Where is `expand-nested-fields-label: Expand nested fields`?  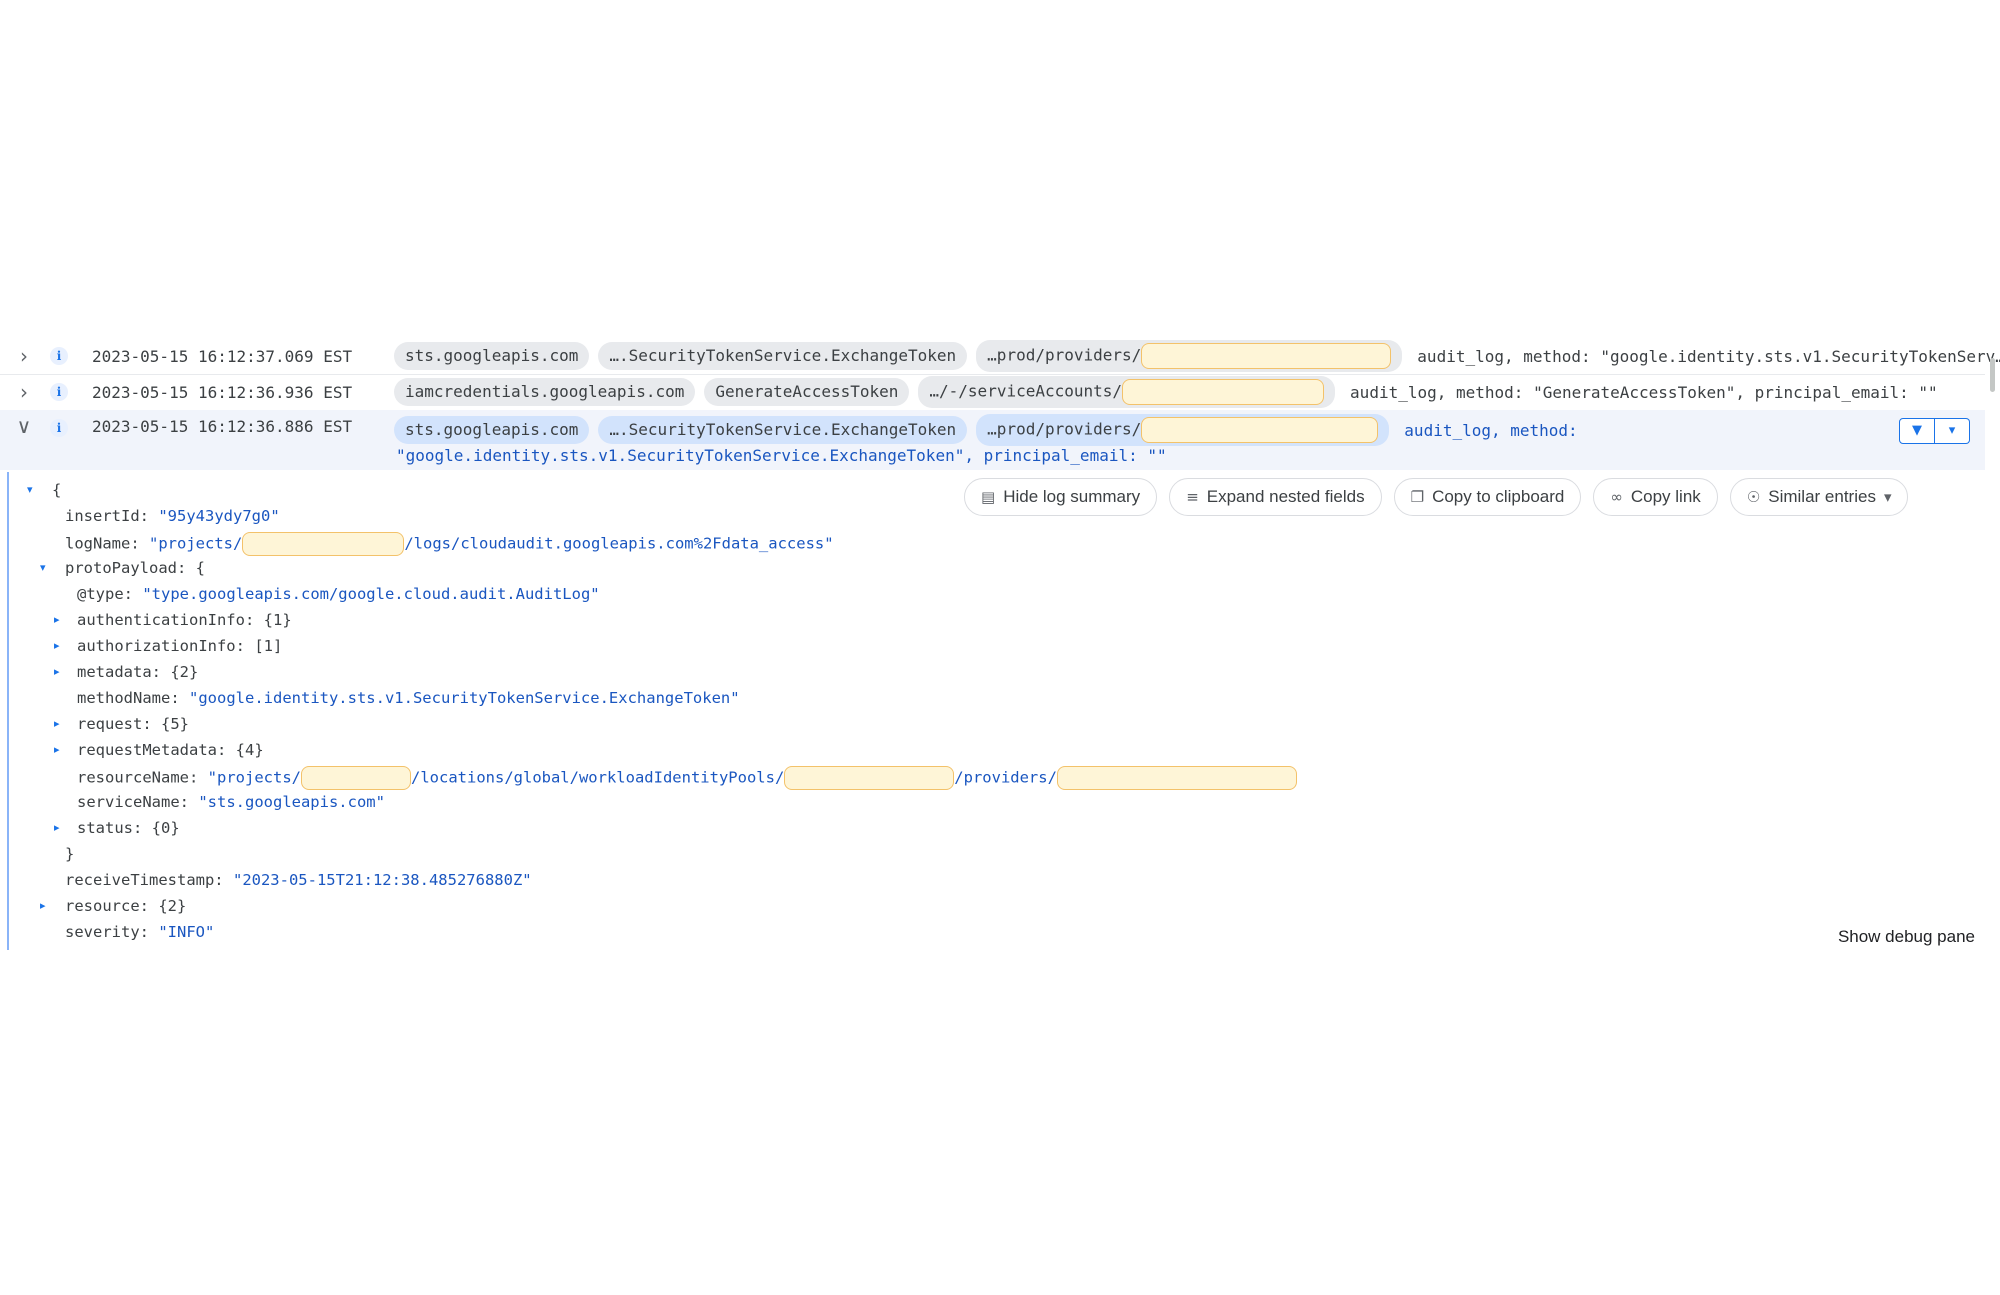
expand-nested-fields-label: Expand nested fields is located at coordinates (1285, 496).